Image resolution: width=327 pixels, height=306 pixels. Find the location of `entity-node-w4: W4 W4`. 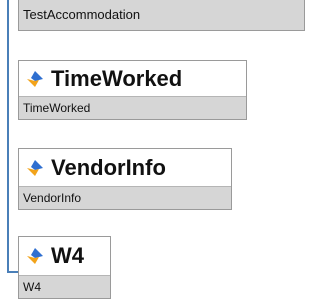

entity-node-w4: W4 W4 is located at coordinates (64, 267).